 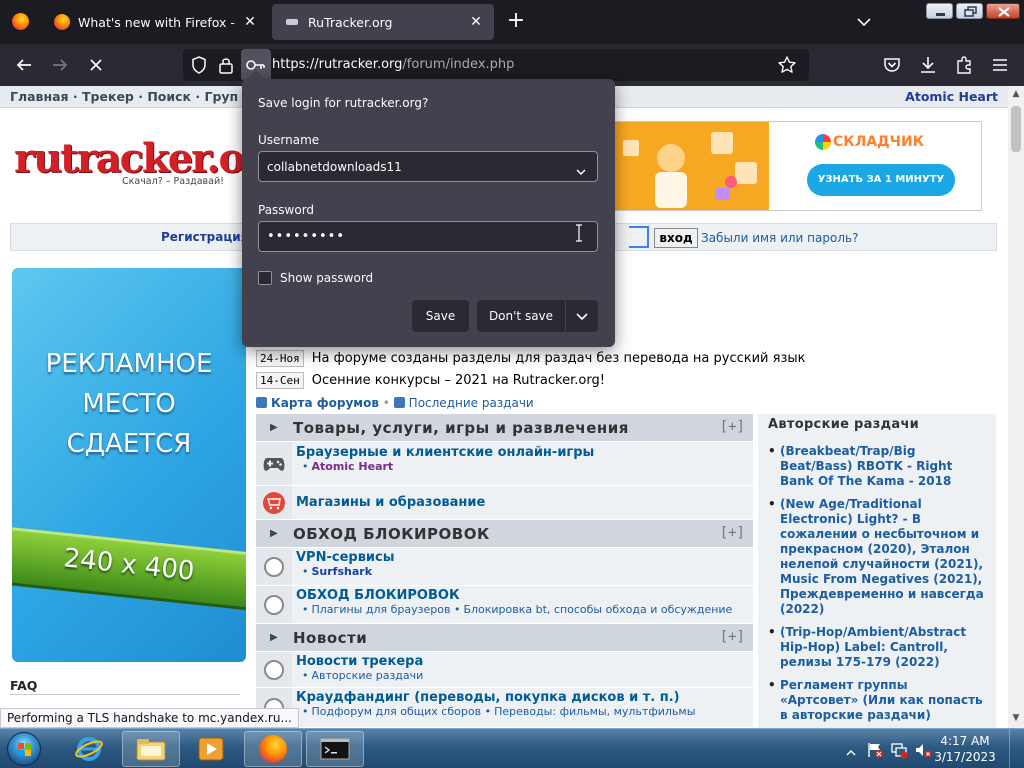 I want to click on forum-name: Новости трекера, so click(x=524, y=661).